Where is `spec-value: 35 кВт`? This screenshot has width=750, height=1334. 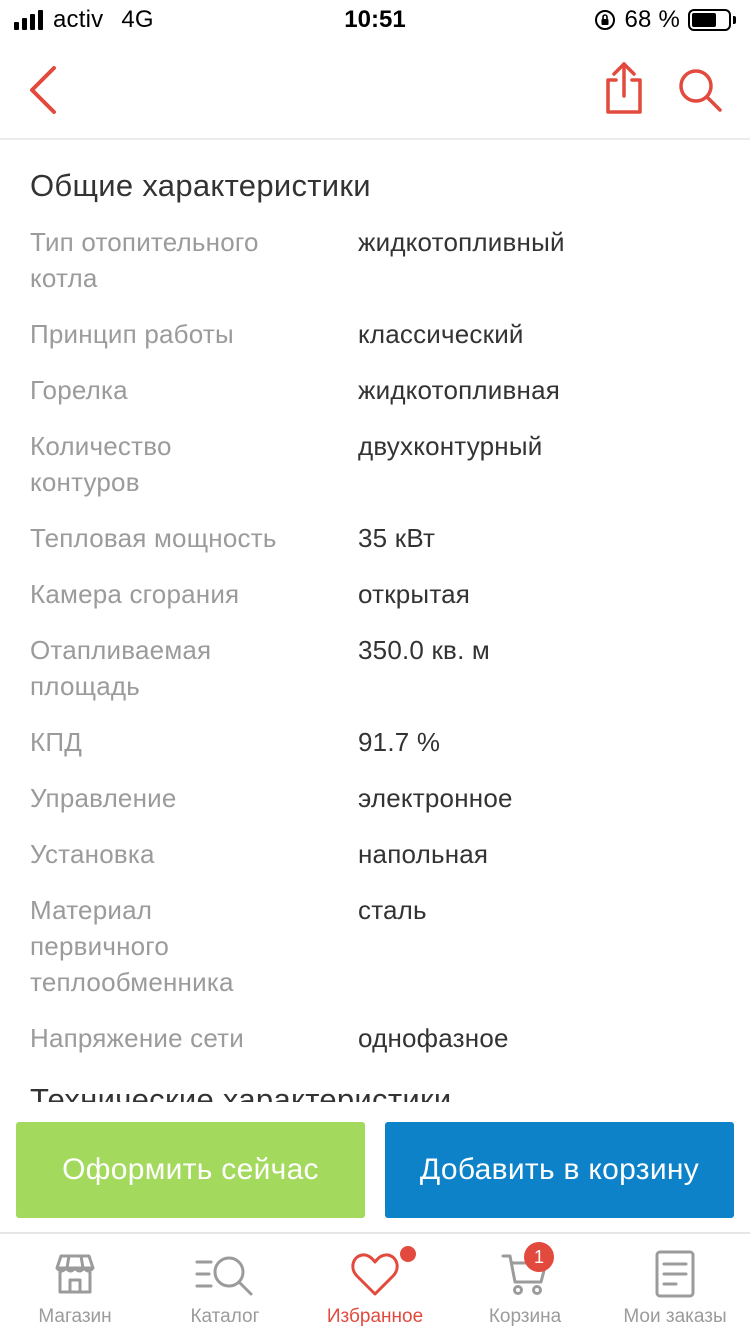
spec-value: 35 кВт is located at coordinates (397, 538).